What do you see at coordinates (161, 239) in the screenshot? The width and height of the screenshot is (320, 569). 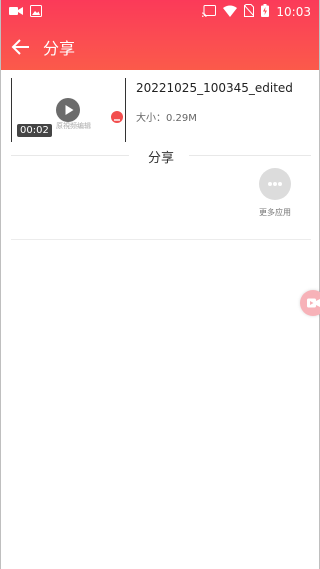 I see `section-divider` at bounding box center [161, 239].